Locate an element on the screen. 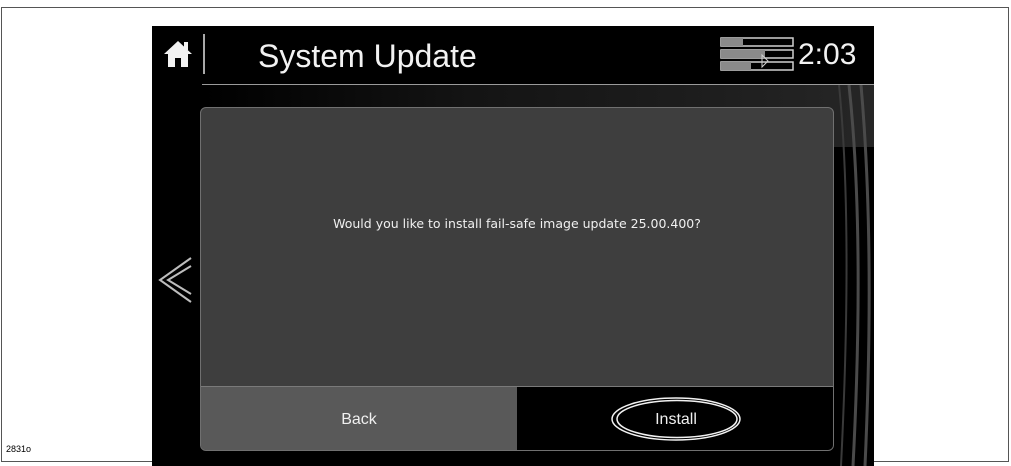 Image resolution: width=1011 pixels, height=466 pixels. back-button-label: Back is located at coordinates (359, 419).